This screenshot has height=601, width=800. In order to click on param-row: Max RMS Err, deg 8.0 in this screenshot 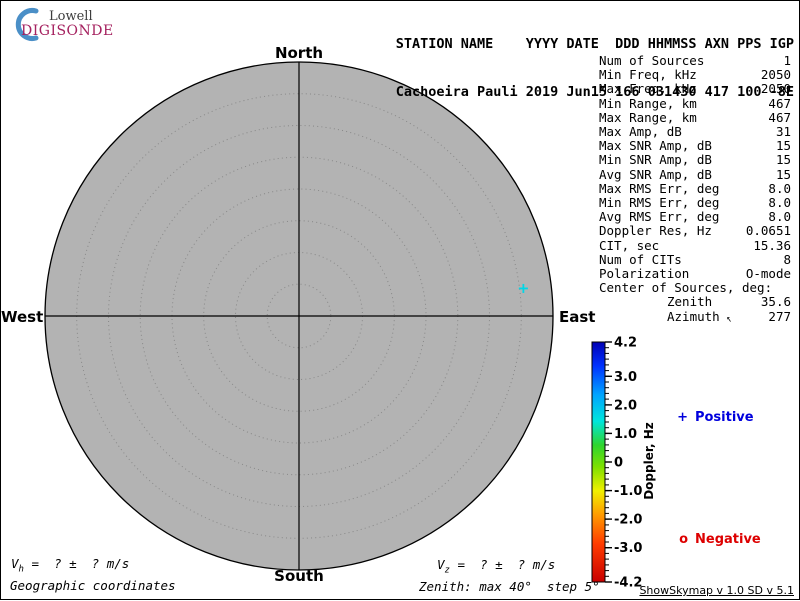, I will do `click(695, 188)`.